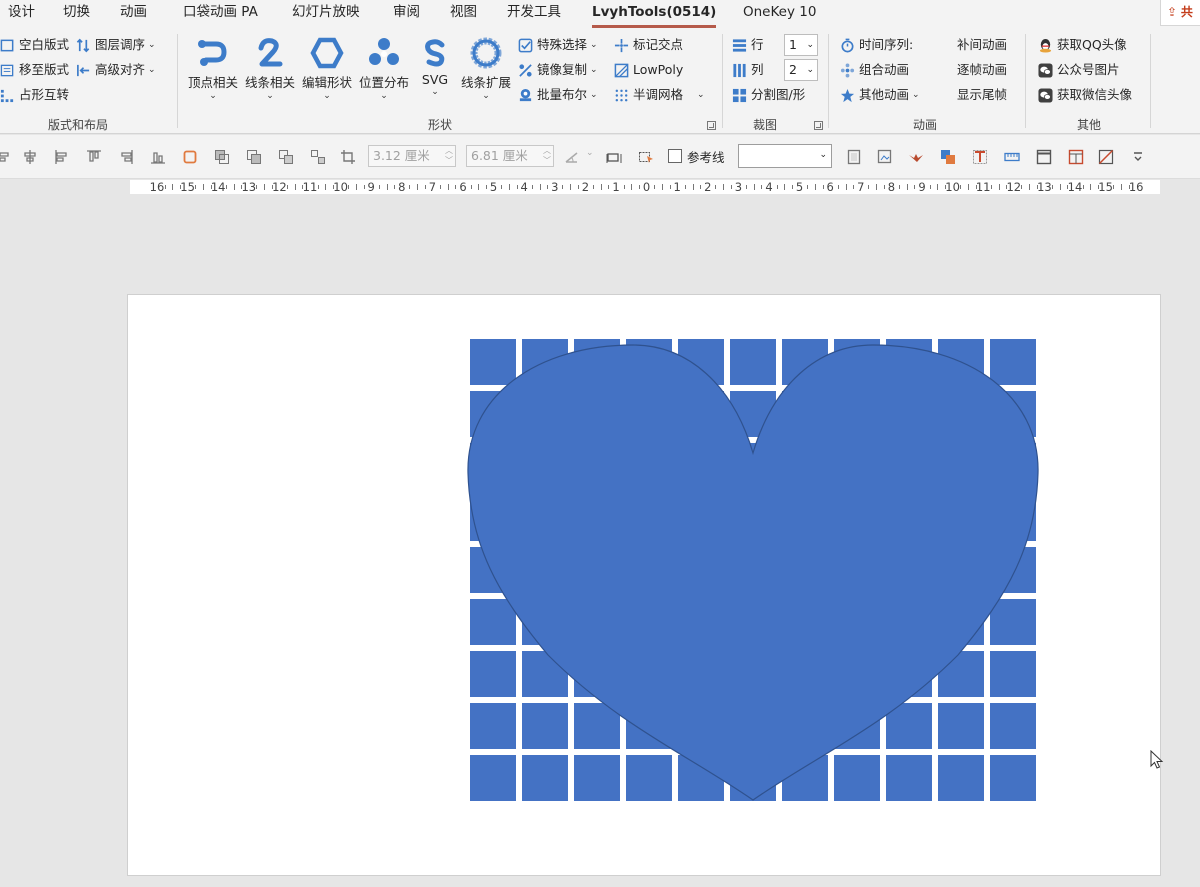 This screenshot has height=887, width=1200. Describe the element at coordinates (818, 125) in the screenshot. I see `crop-dialog-launcher` at that location.